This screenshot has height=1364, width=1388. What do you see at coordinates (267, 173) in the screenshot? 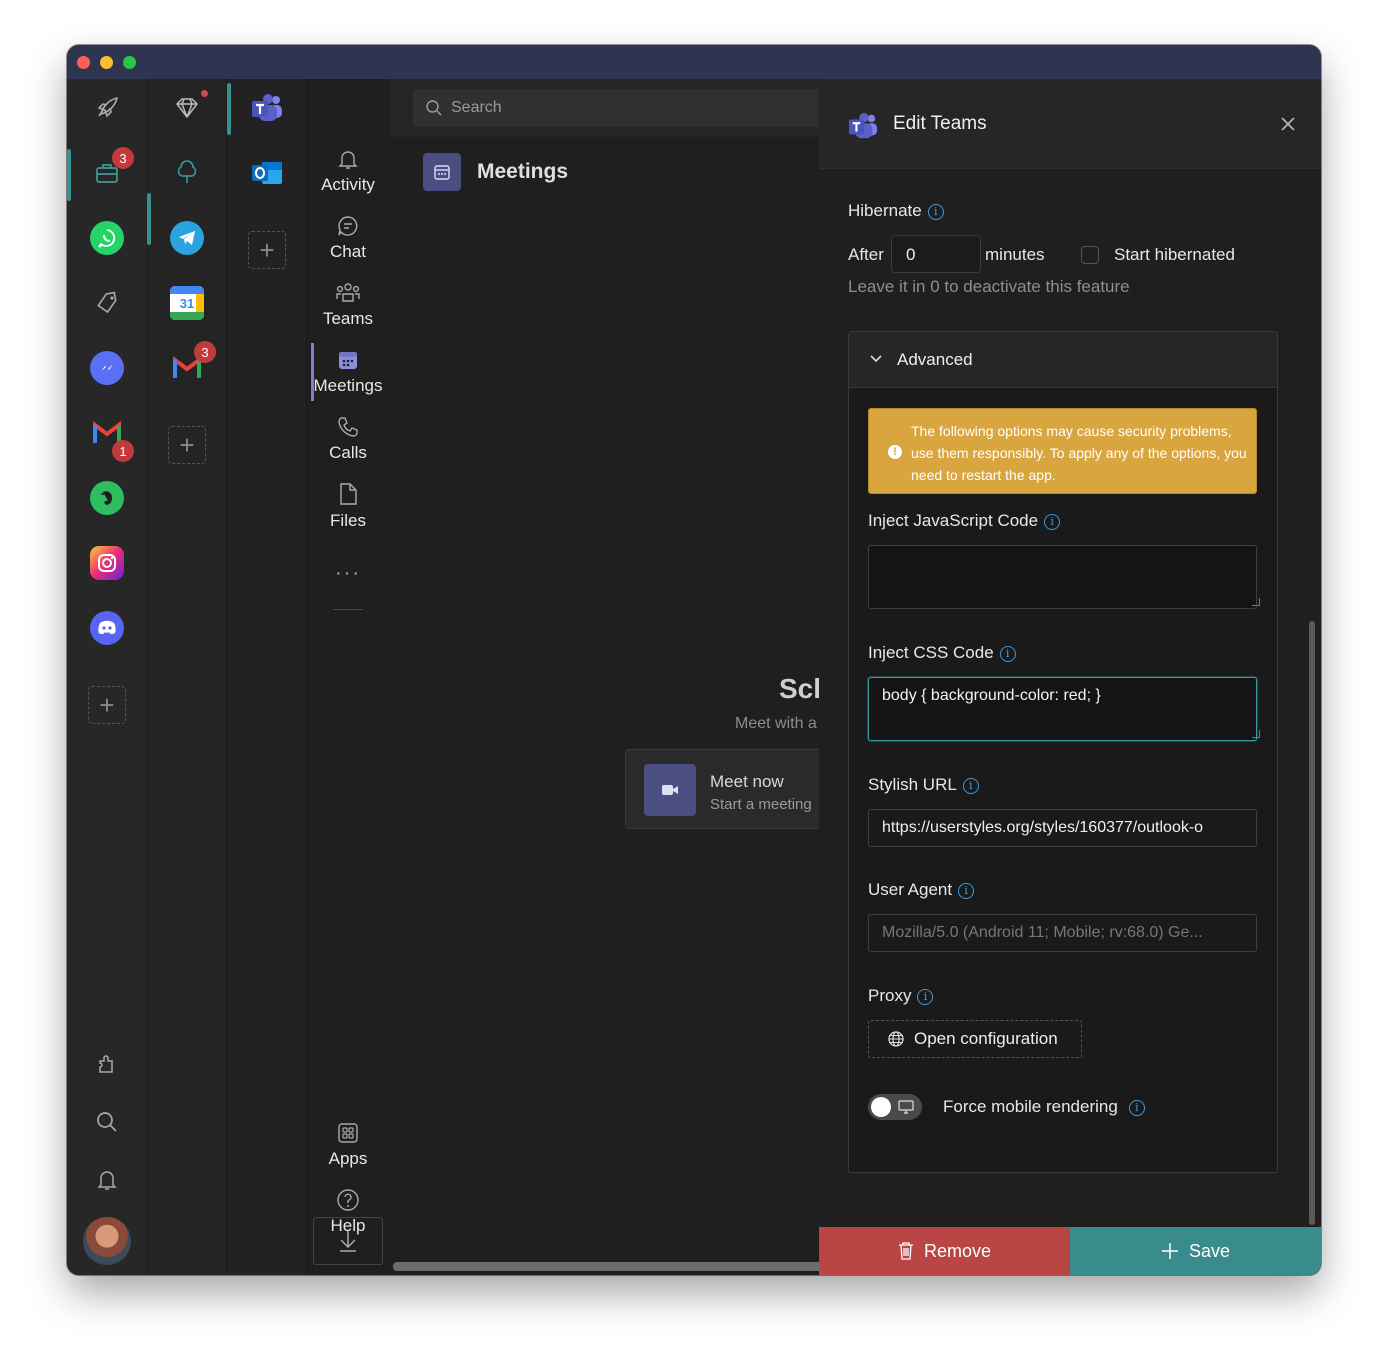
I see `outlook-icon` at bounding box center [267, 173].